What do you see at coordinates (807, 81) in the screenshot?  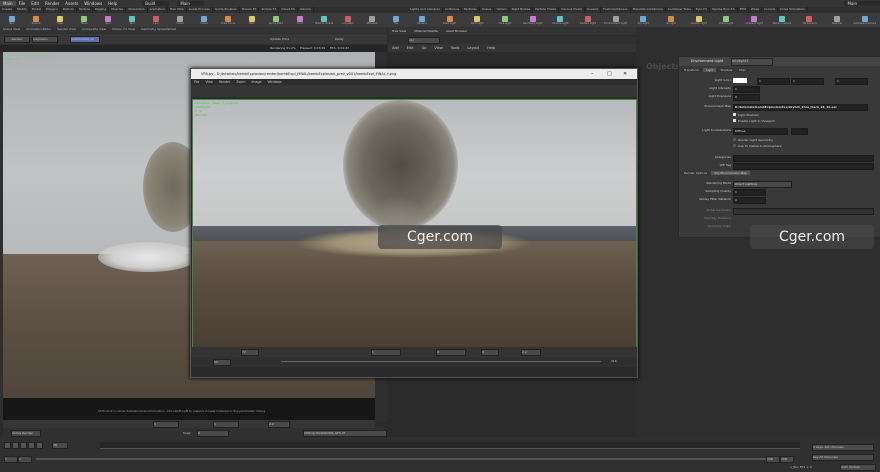 I see `light-color-g: 1` at bounding box center [807, 81].